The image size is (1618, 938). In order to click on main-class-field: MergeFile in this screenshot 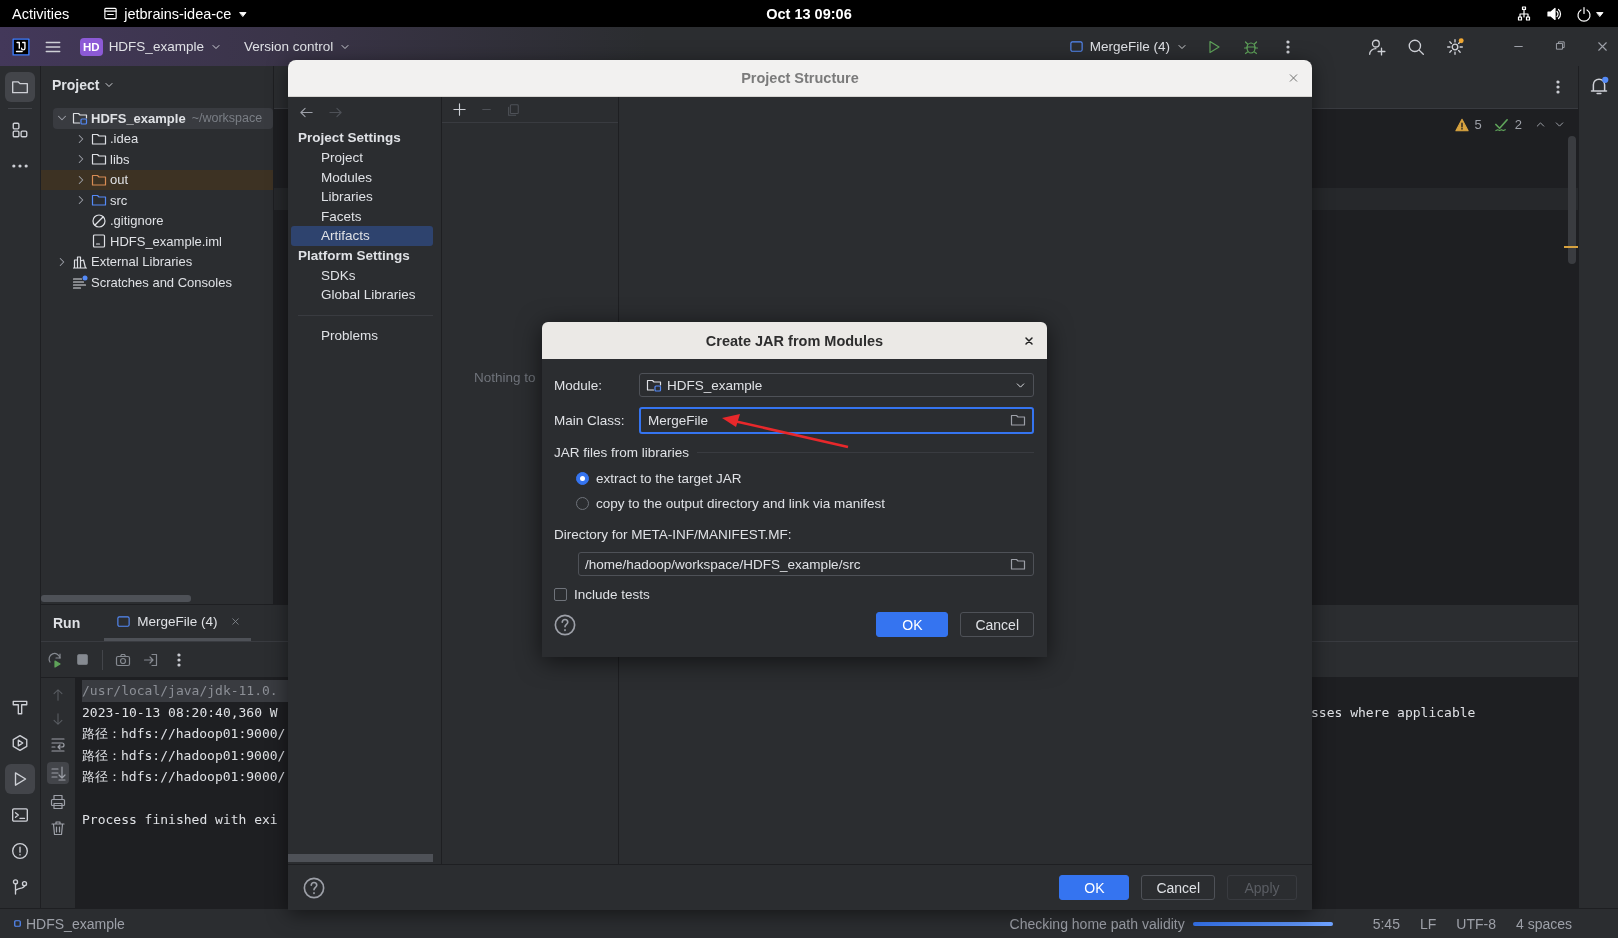, I will do `click(836, 420)`.